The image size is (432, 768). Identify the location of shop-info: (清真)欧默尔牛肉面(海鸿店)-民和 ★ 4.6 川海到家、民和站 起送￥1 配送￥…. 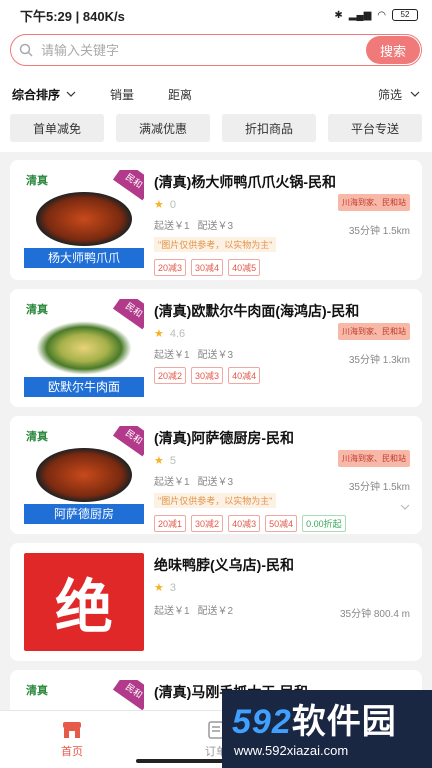
(282, 353).